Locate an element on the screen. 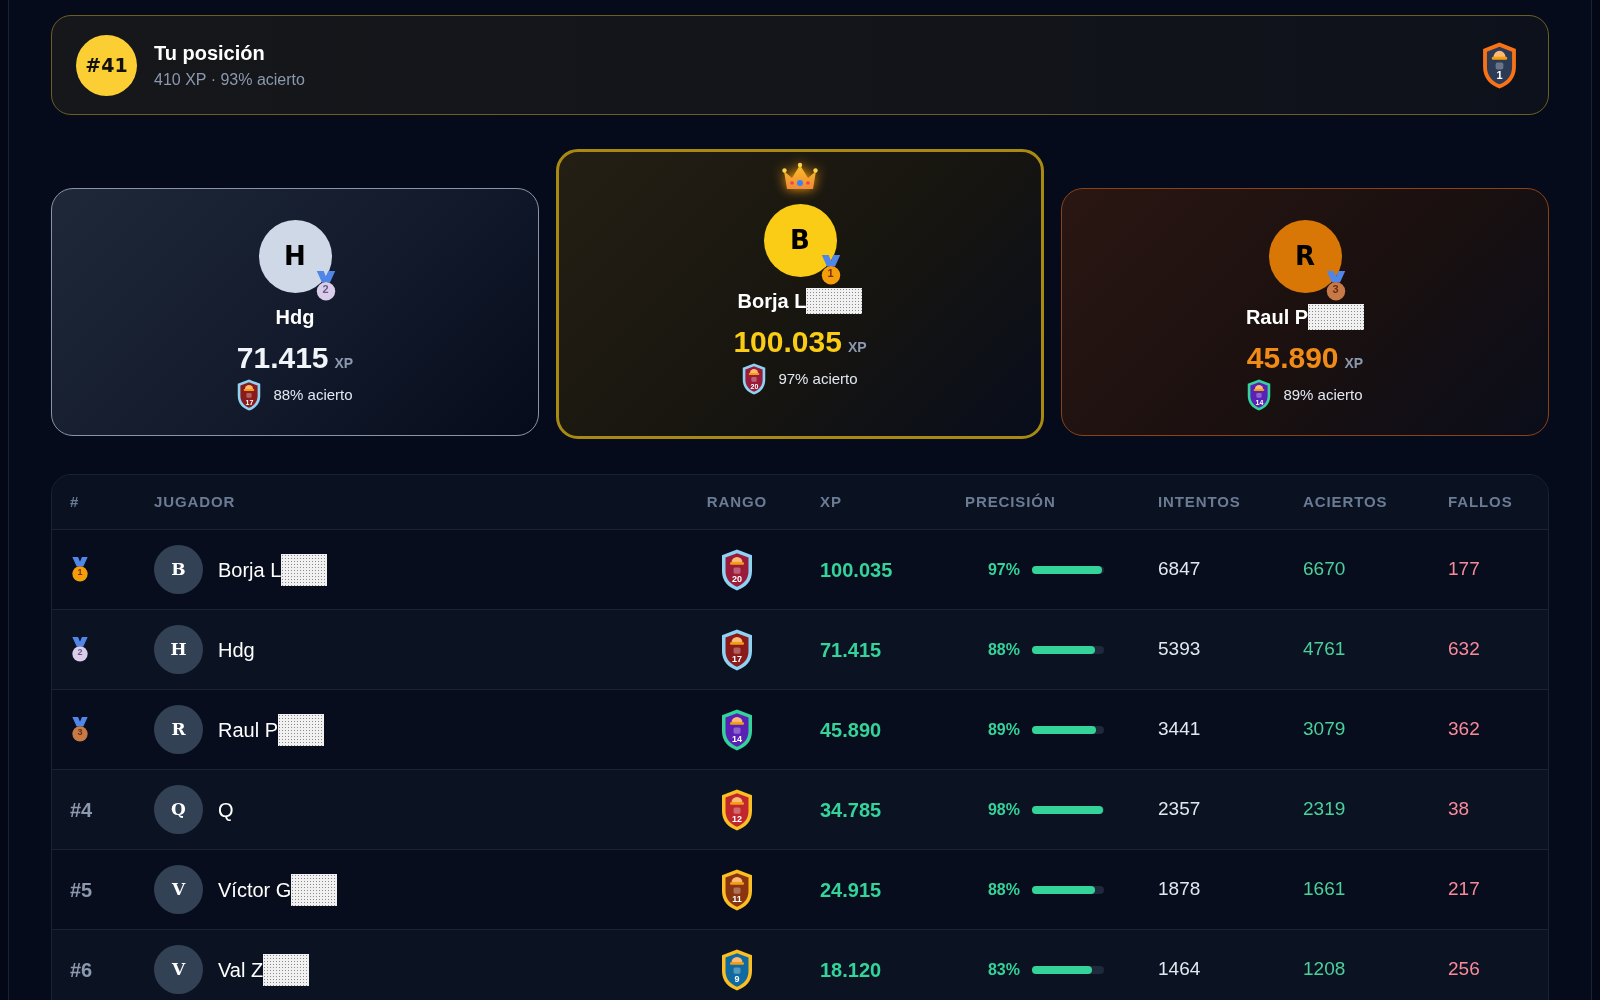 Image resolution: width=1600 pixels, height=1000 pixels. precision-value: 98% is located at coordinates (1003, 809).